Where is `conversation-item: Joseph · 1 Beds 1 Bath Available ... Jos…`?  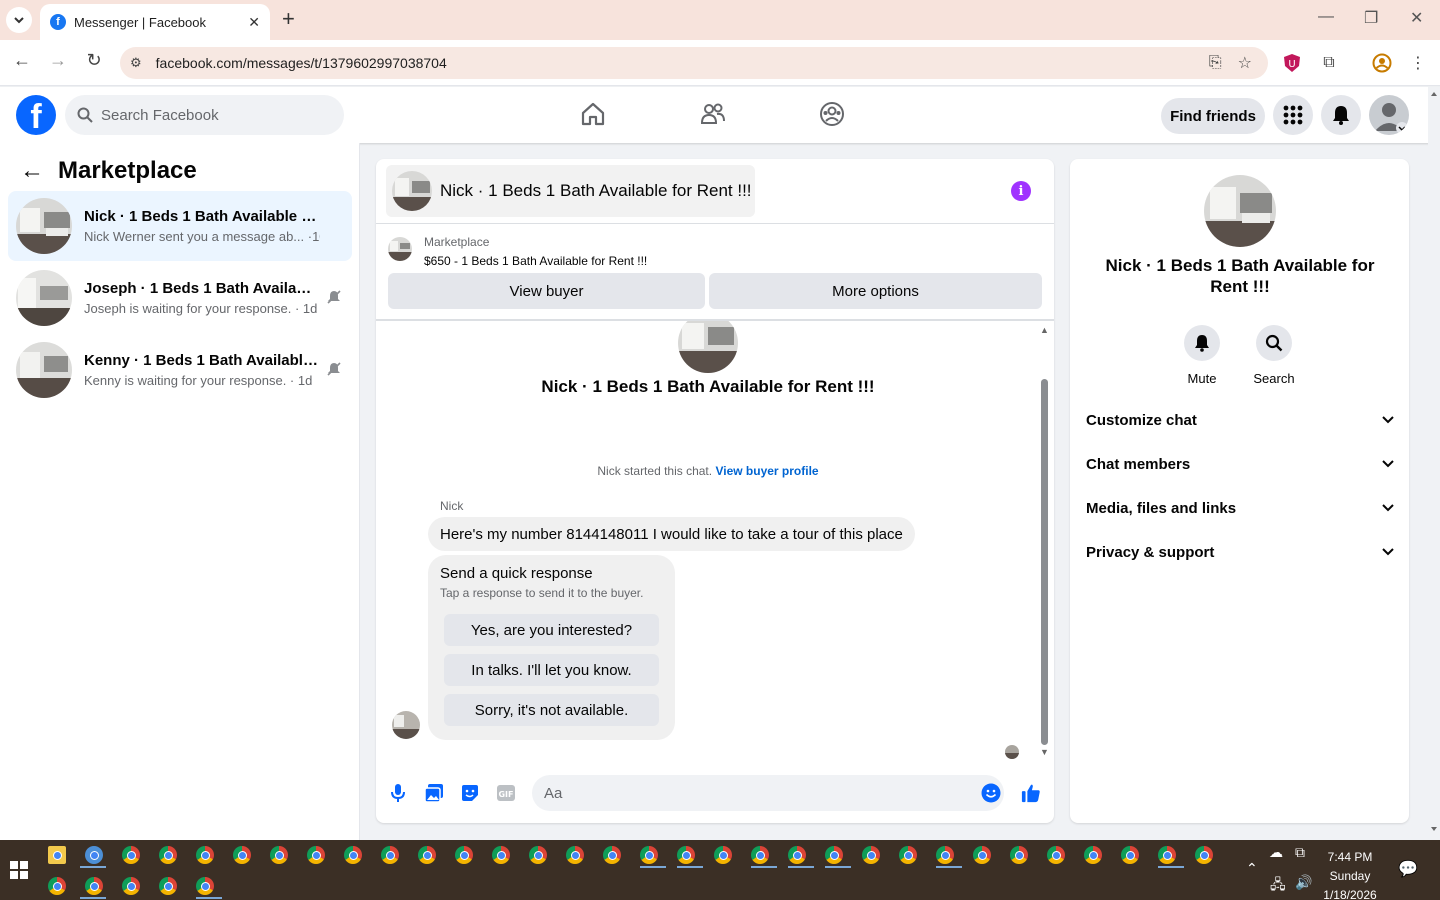
conversation-item: Joseph · 1 Beds 1 Bath Available ... Jos… is located at coordinates (180, 298).